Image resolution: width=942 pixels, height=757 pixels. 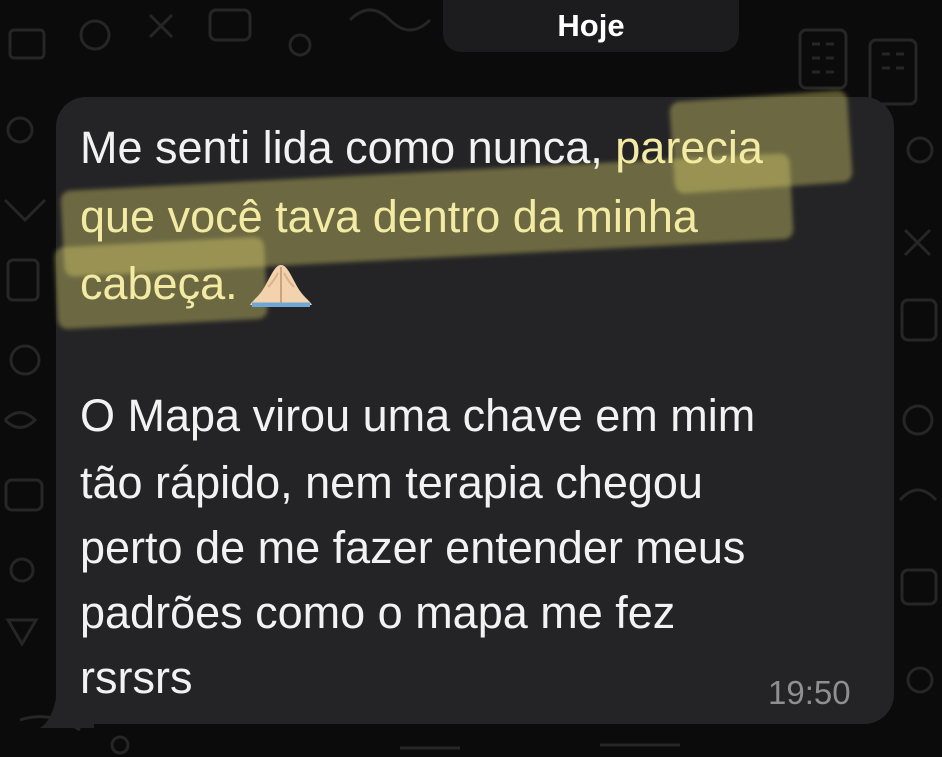 What do you see at coordinates (136, 677) in the screenshot?
I see `message-line: rsrsrs` at bounding box center [136, 677].